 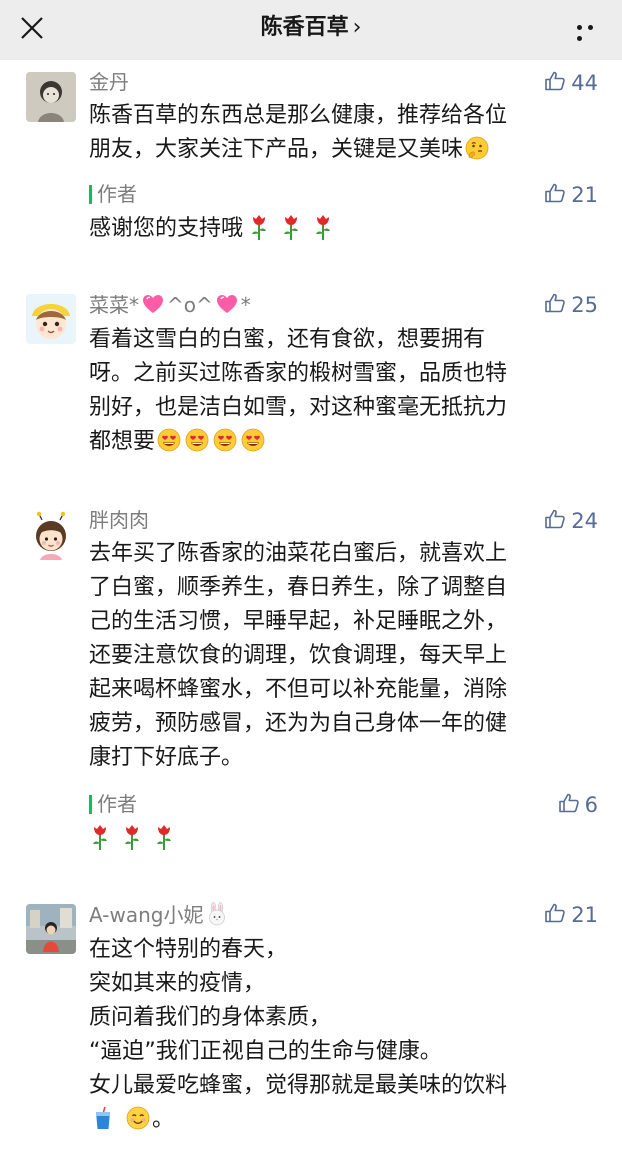 I want to click on comment-line: 康打下好底子。, so click(x=166, y=757).